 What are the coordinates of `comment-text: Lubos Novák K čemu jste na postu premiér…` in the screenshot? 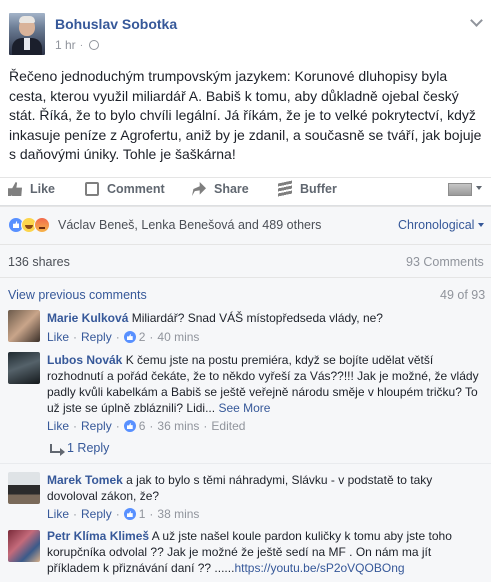 It's located at (263, 384).